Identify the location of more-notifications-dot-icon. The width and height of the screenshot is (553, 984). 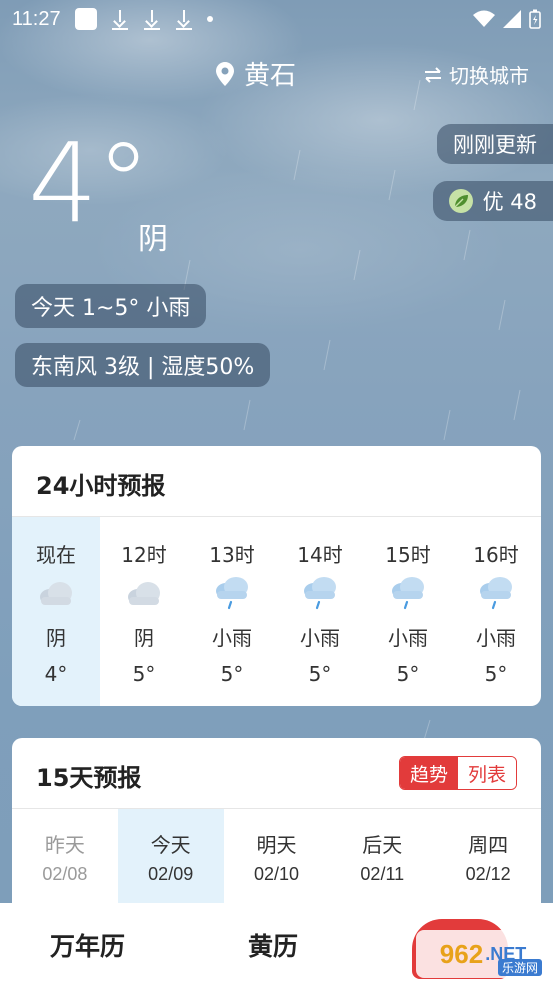
(209, 19).